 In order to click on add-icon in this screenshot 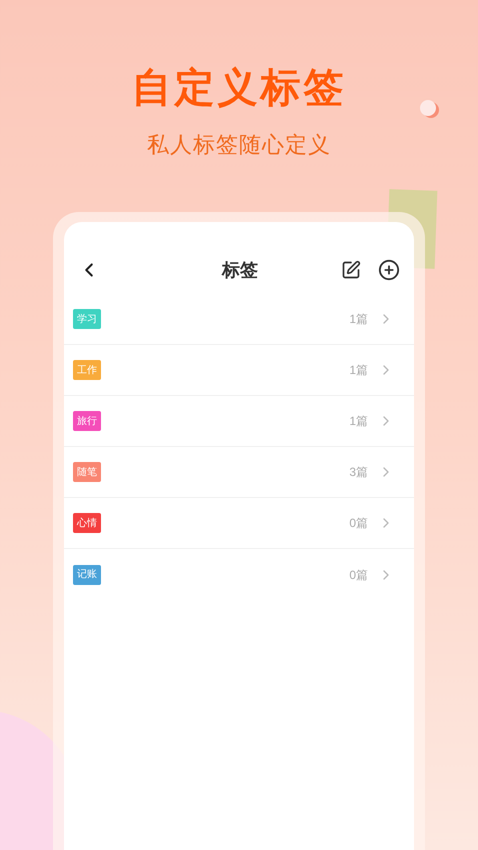, I will do `click(389, 270)`.